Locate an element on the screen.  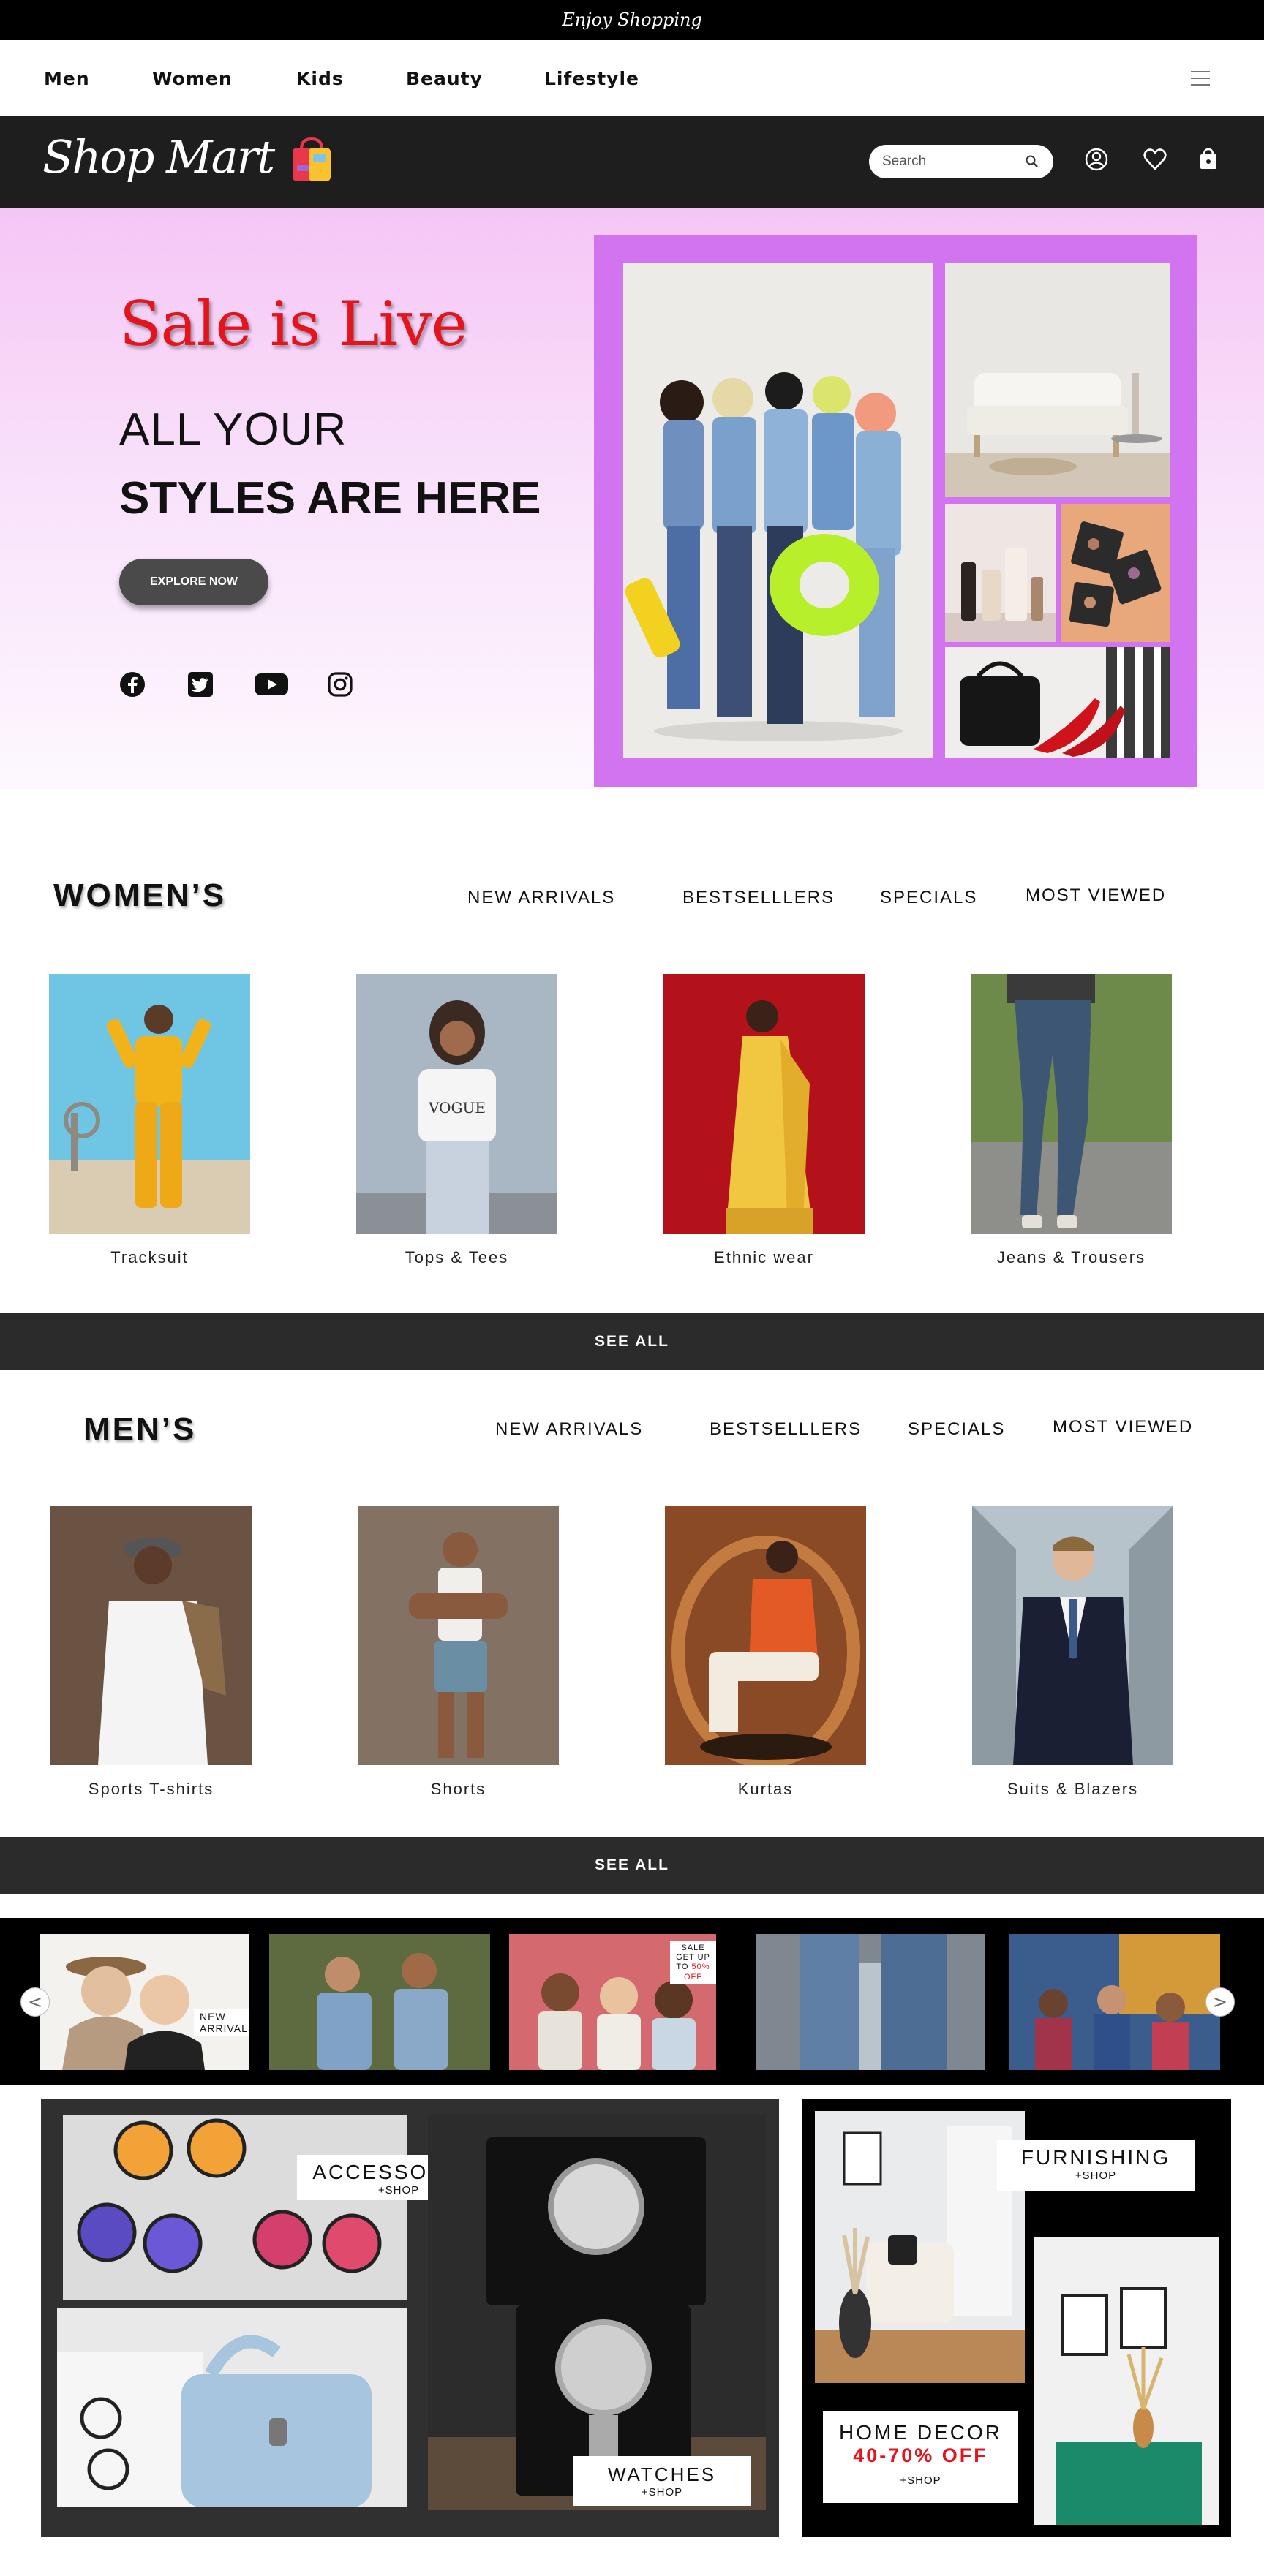
womens-tab-new-arrivals: NEW ARRIVALS is located at coordinates (541, 898).